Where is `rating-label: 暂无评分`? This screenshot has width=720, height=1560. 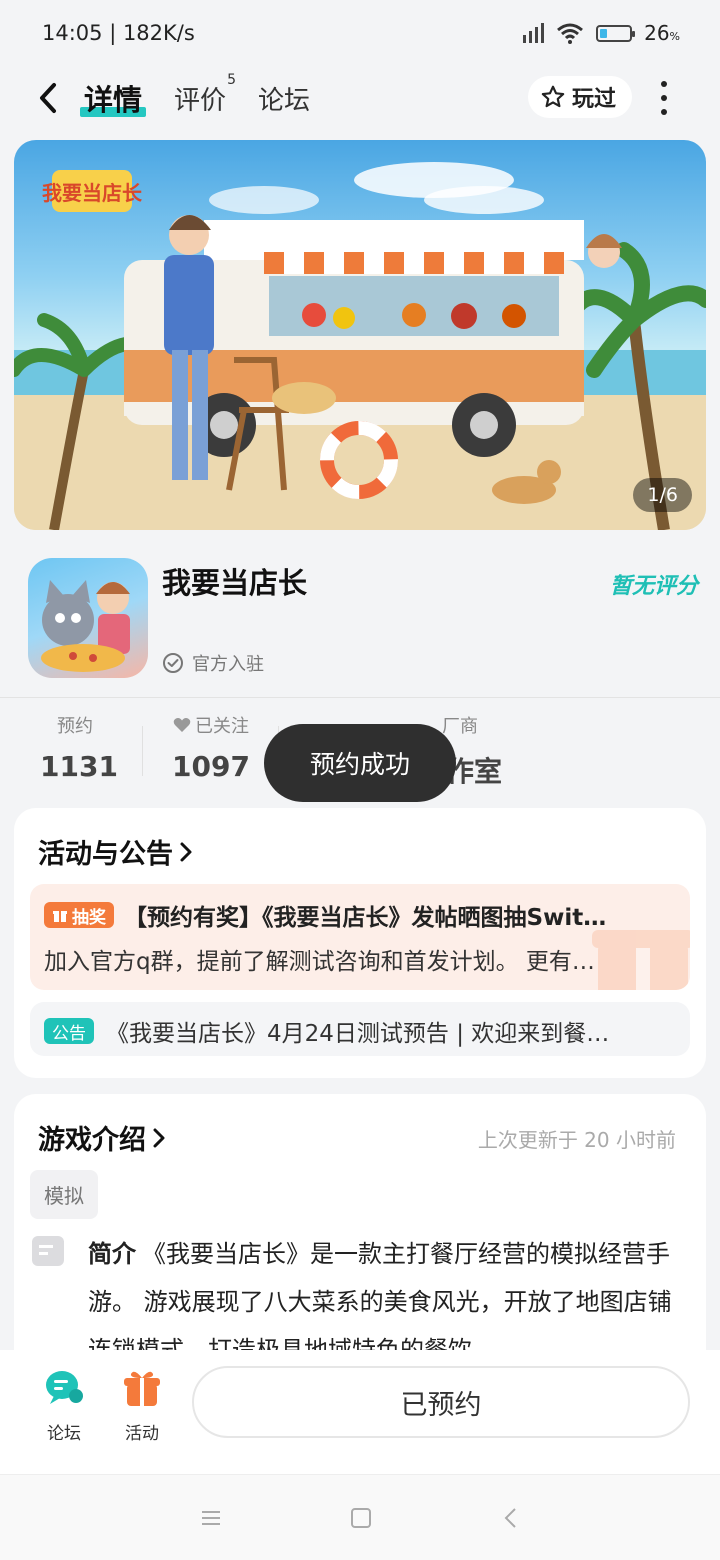 rating-label: 暂无评分 is located at coordinates (653, 586).